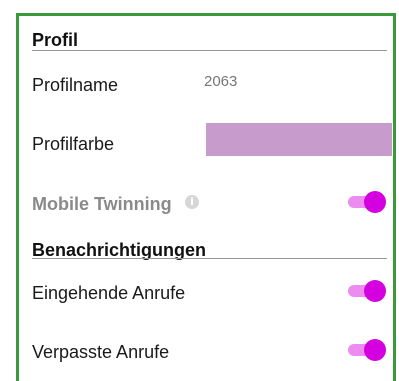 The image size is (399, 381). Describe the element at coordinates (101, 352) in the screenshot. I see `missed-calls-label: Verpasste Anrufe` at that location.